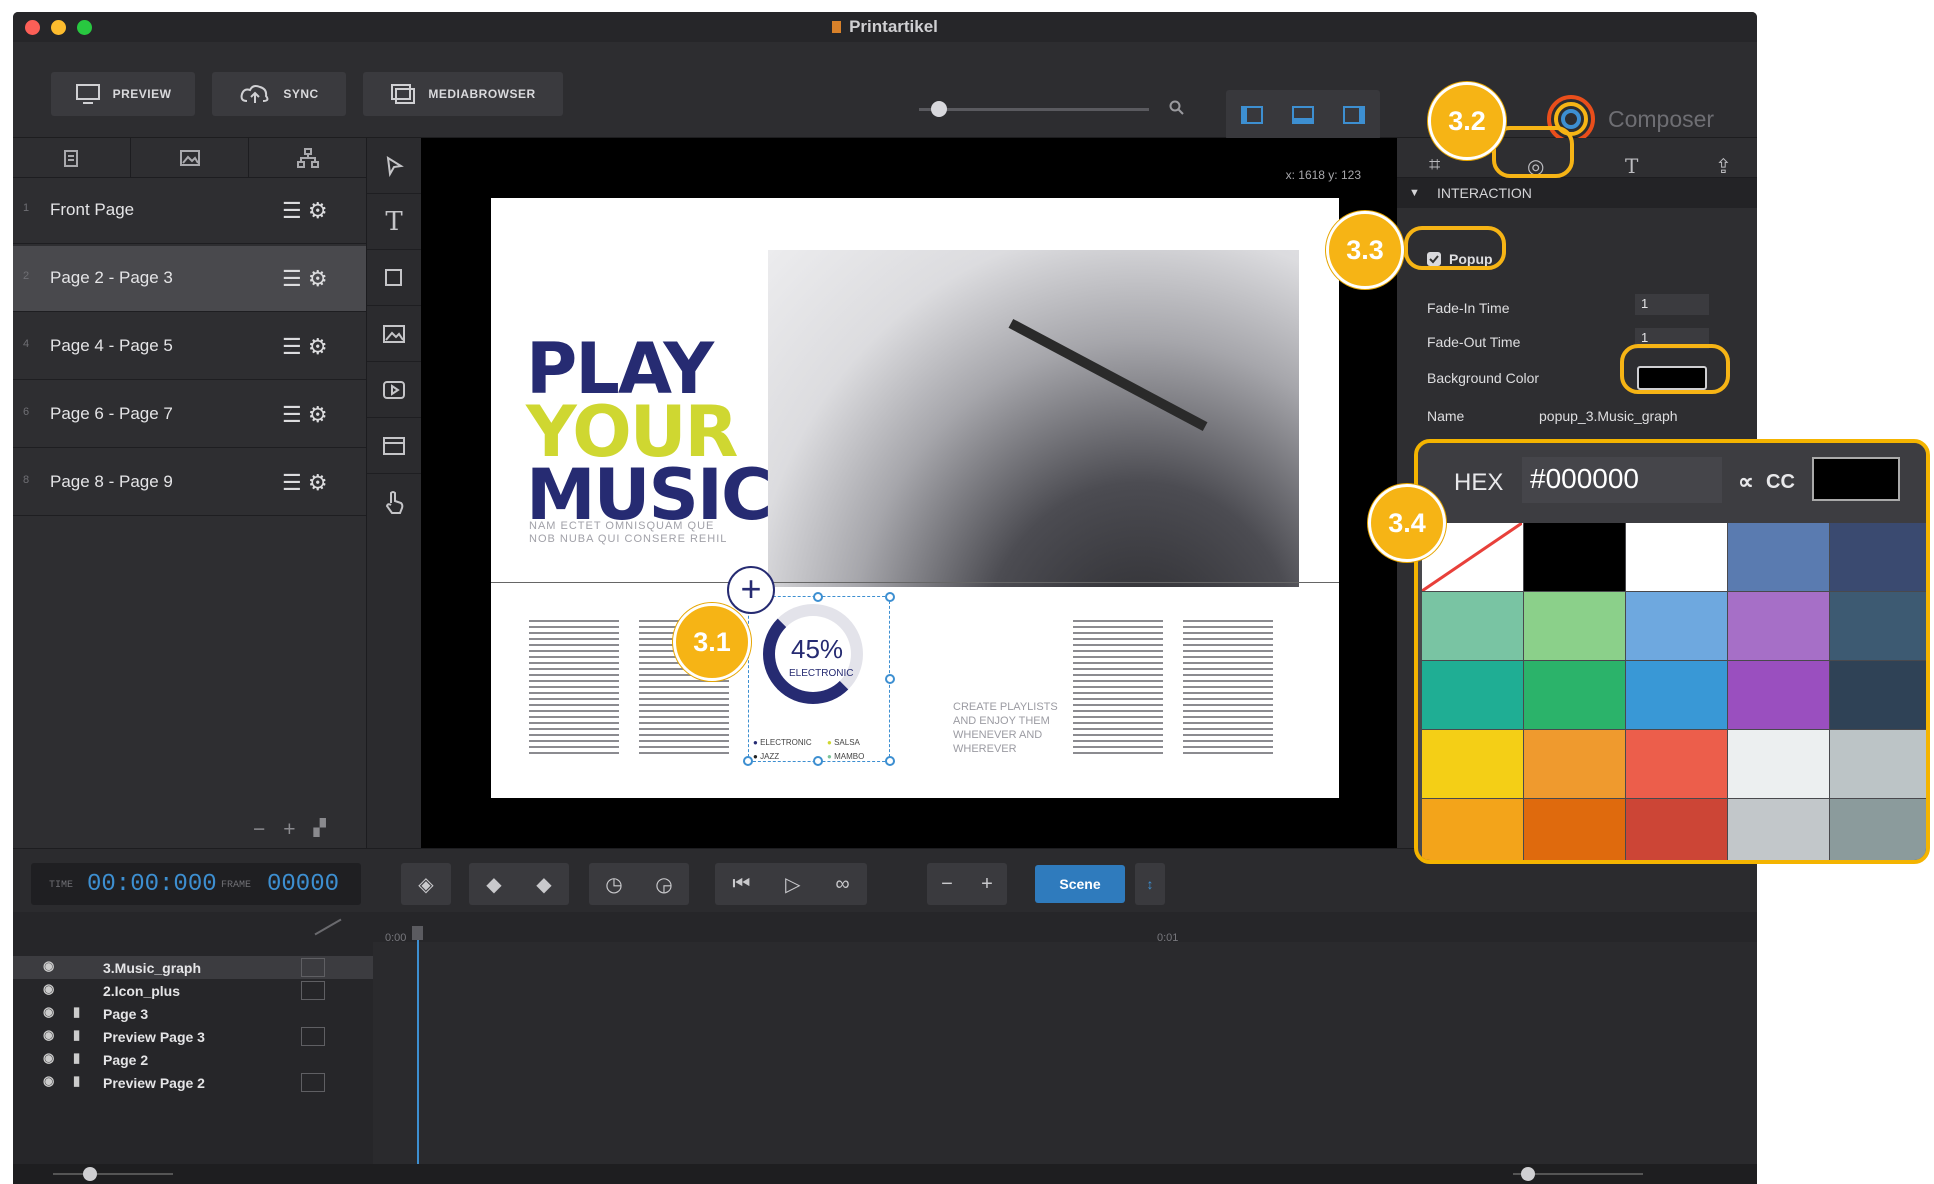  I want to click on resize-handle-t, so click(818, 597).